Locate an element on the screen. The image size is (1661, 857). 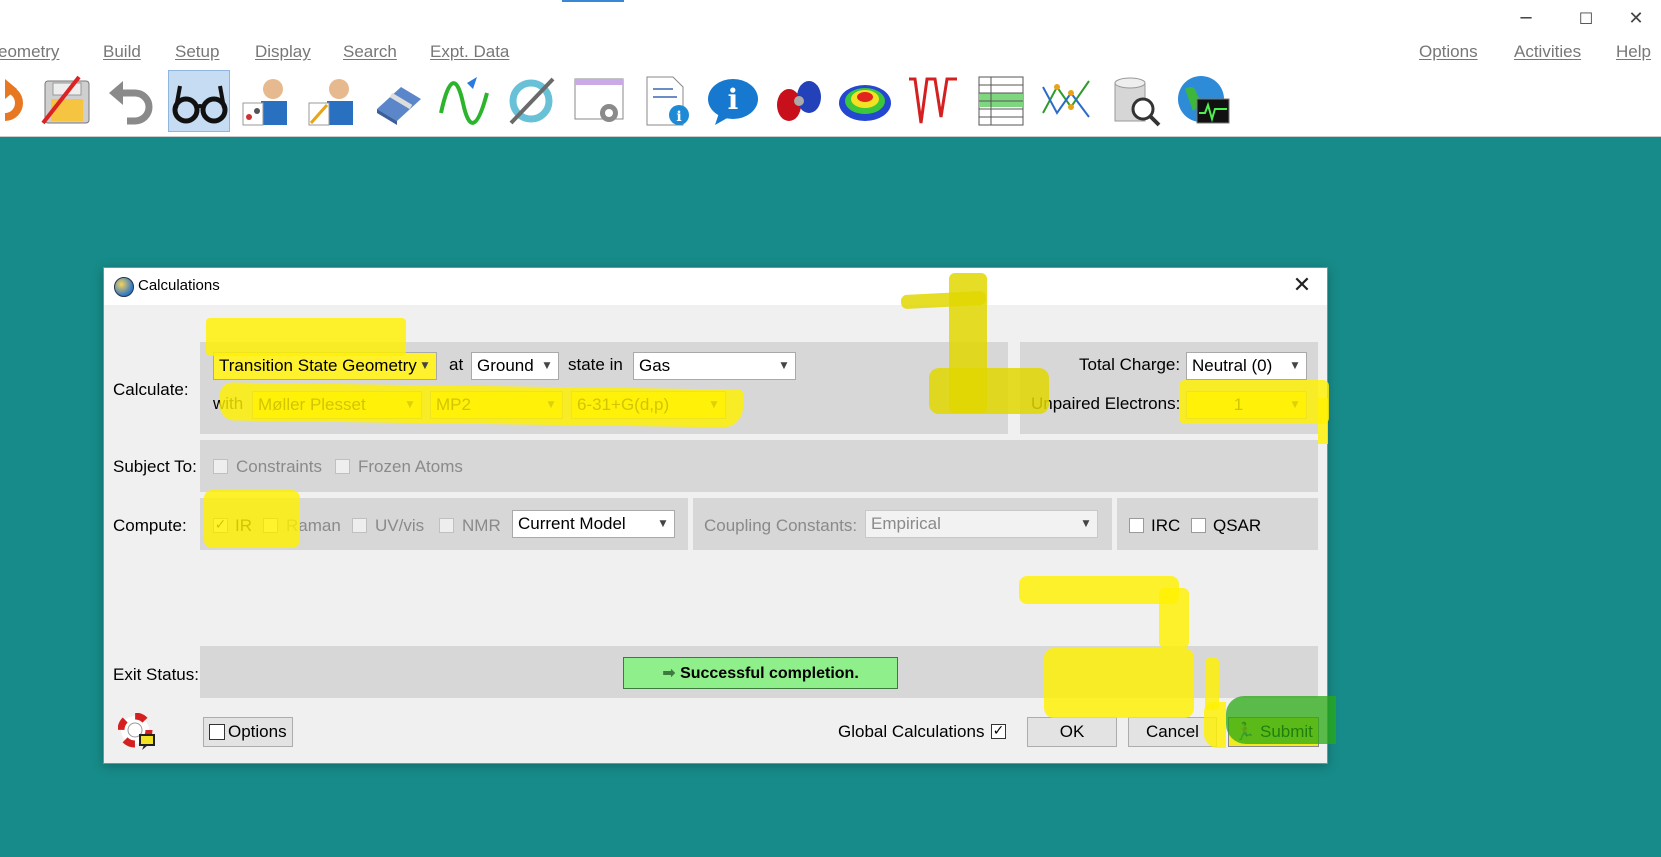
menu-options: Options is located at coordinates (1448, 52).